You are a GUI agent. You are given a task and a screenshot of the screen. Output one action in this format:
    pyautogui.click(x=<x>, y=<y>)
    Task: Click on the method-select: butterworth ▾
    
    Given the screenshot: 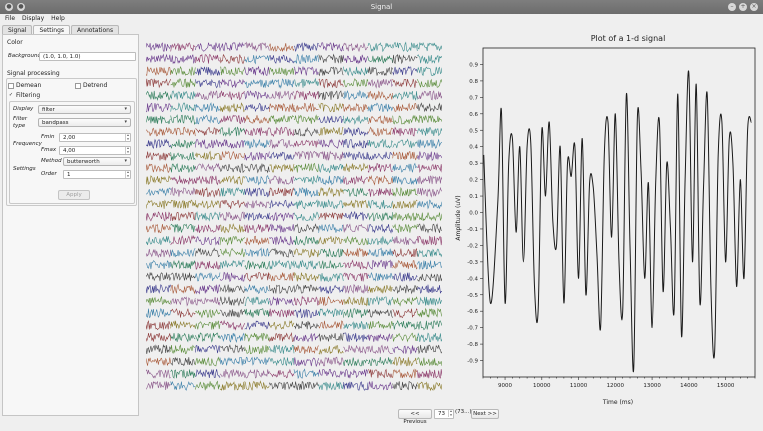 What is the action you would take?
    pyautogui.click(x=97, y=161)
    